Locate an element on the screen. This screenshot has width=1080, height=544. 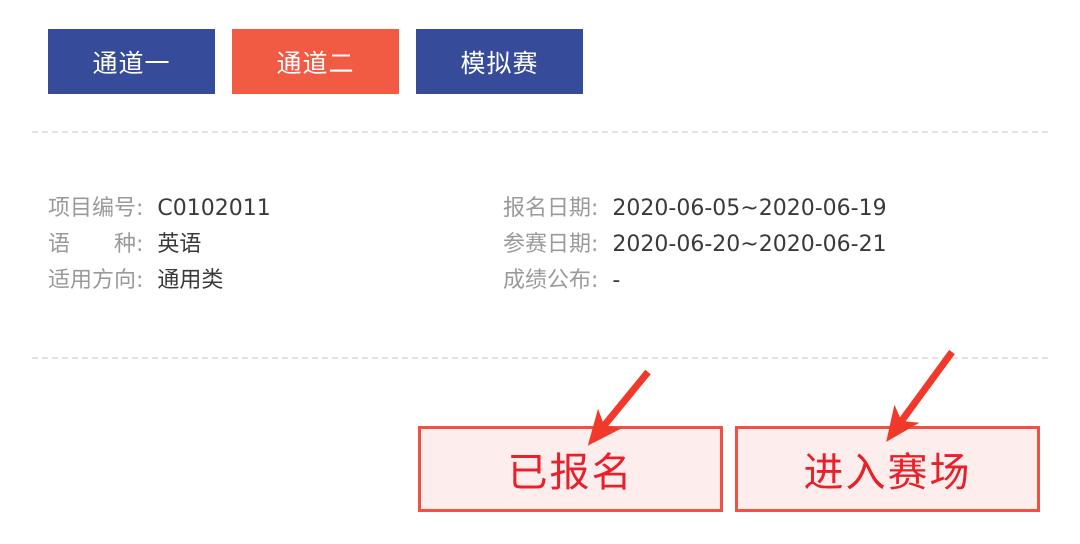
info-label-project-number: 项目编号: is located at coordinates (96, 208).